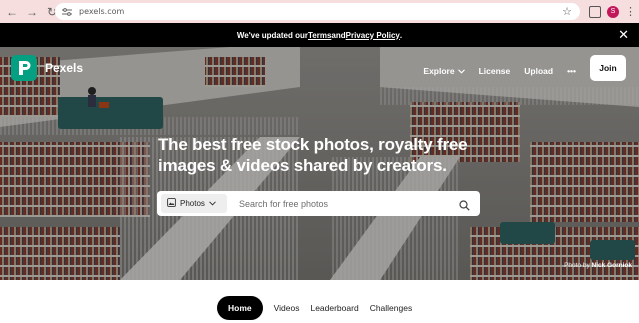 This screenshot has width=639, height=323. Describe the element at coordinates (338, 35) in the screenshot. I see `announcement-and: and` at that location.